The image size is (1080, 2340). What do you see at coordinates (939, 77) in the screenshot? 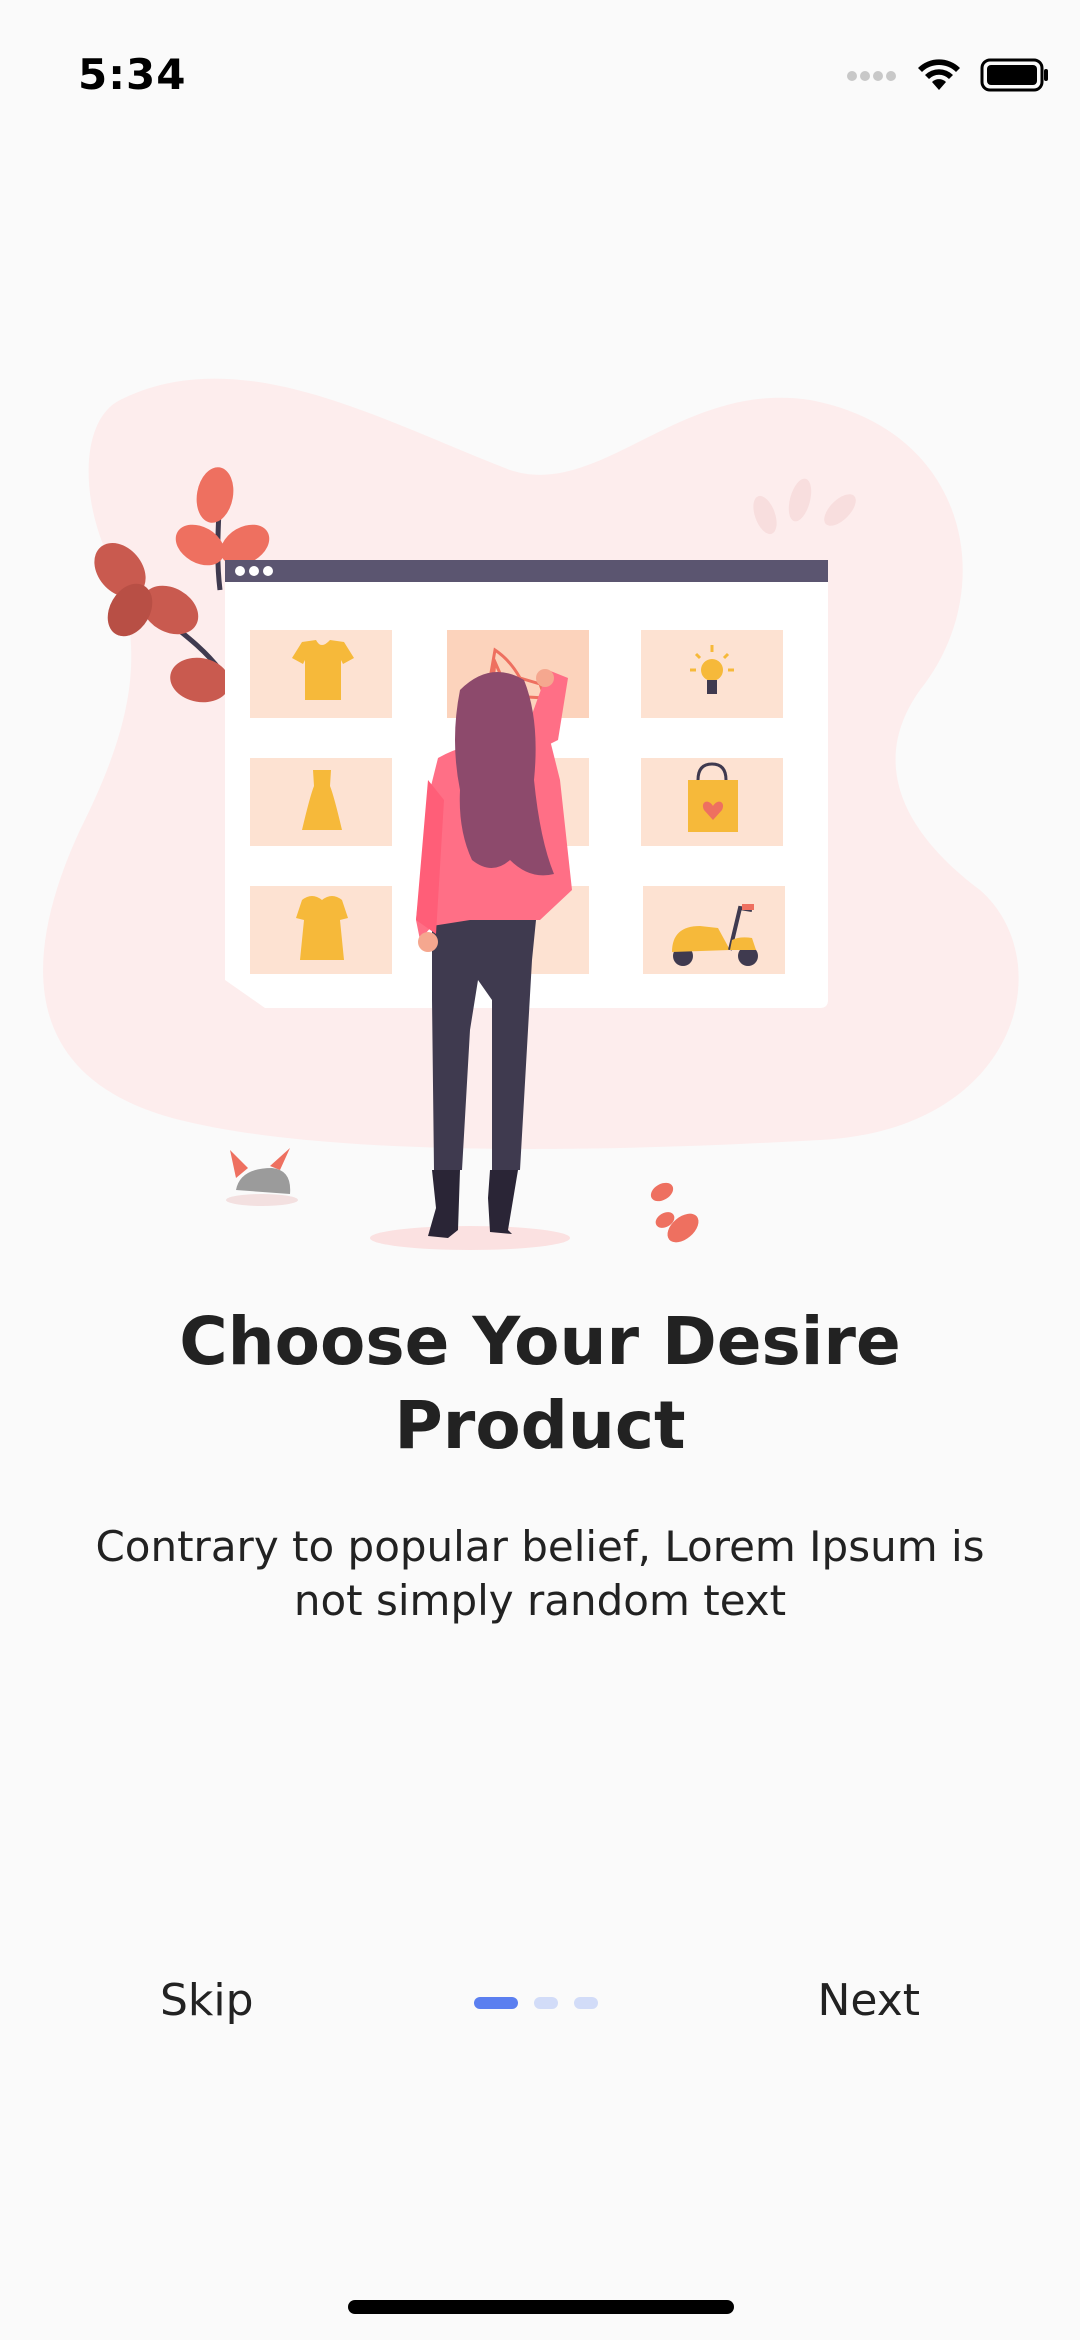
I see `wifi-icon` at bounding box center [939, 77].